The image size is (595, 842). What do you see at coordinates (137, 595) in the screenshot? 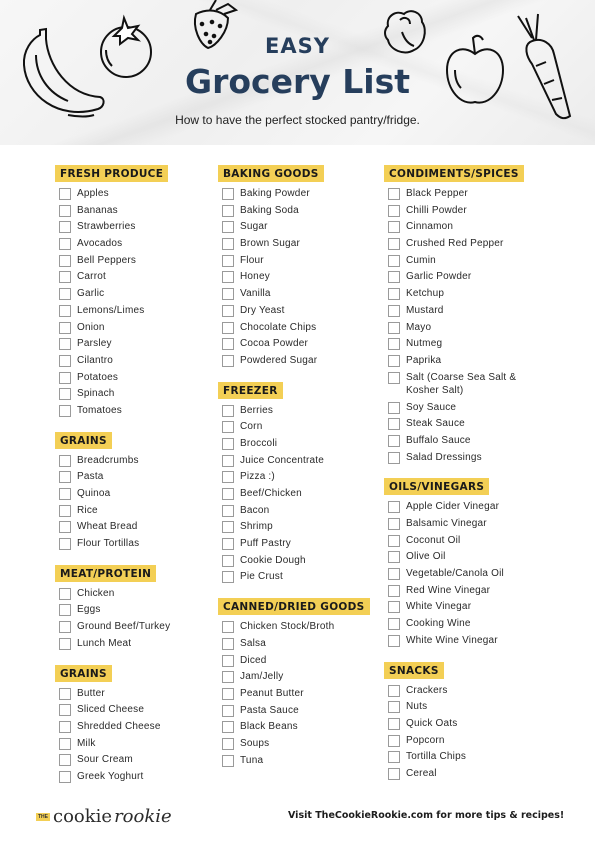
I see `list-item: Chicken` at bounding box center [137, 595].